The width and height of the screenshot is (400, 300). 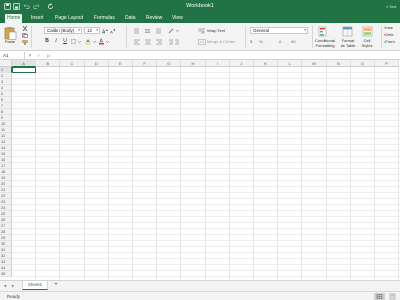 I want to click on insert-function-button: fx, so click(x=48, y=55).